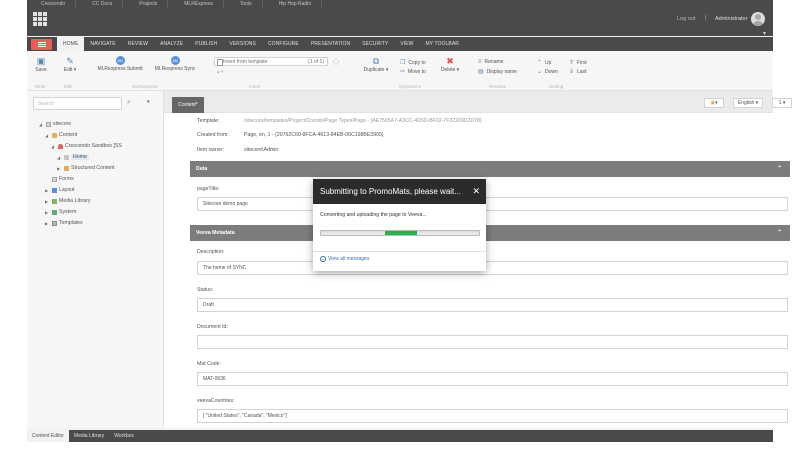 The height and width of the screenshot is (450, 800). What do you see at coordinates (349, 259) in the screenshot?
I see `view-all-messages-label: View all messages` at bounding box center [349, 259].